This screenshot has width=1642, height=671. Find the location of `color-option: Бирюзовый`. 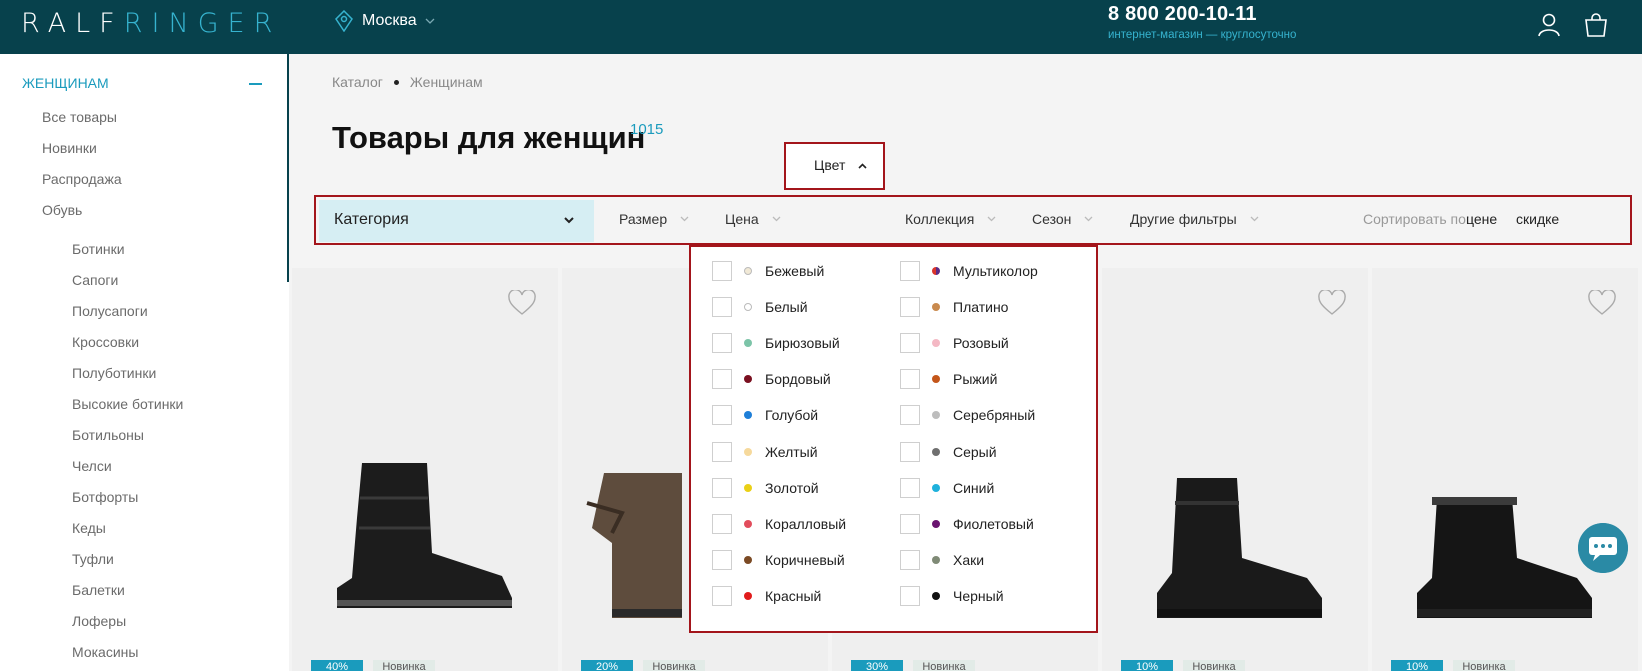

color-option: Бирюзовый is located at coordinates (776, 343).